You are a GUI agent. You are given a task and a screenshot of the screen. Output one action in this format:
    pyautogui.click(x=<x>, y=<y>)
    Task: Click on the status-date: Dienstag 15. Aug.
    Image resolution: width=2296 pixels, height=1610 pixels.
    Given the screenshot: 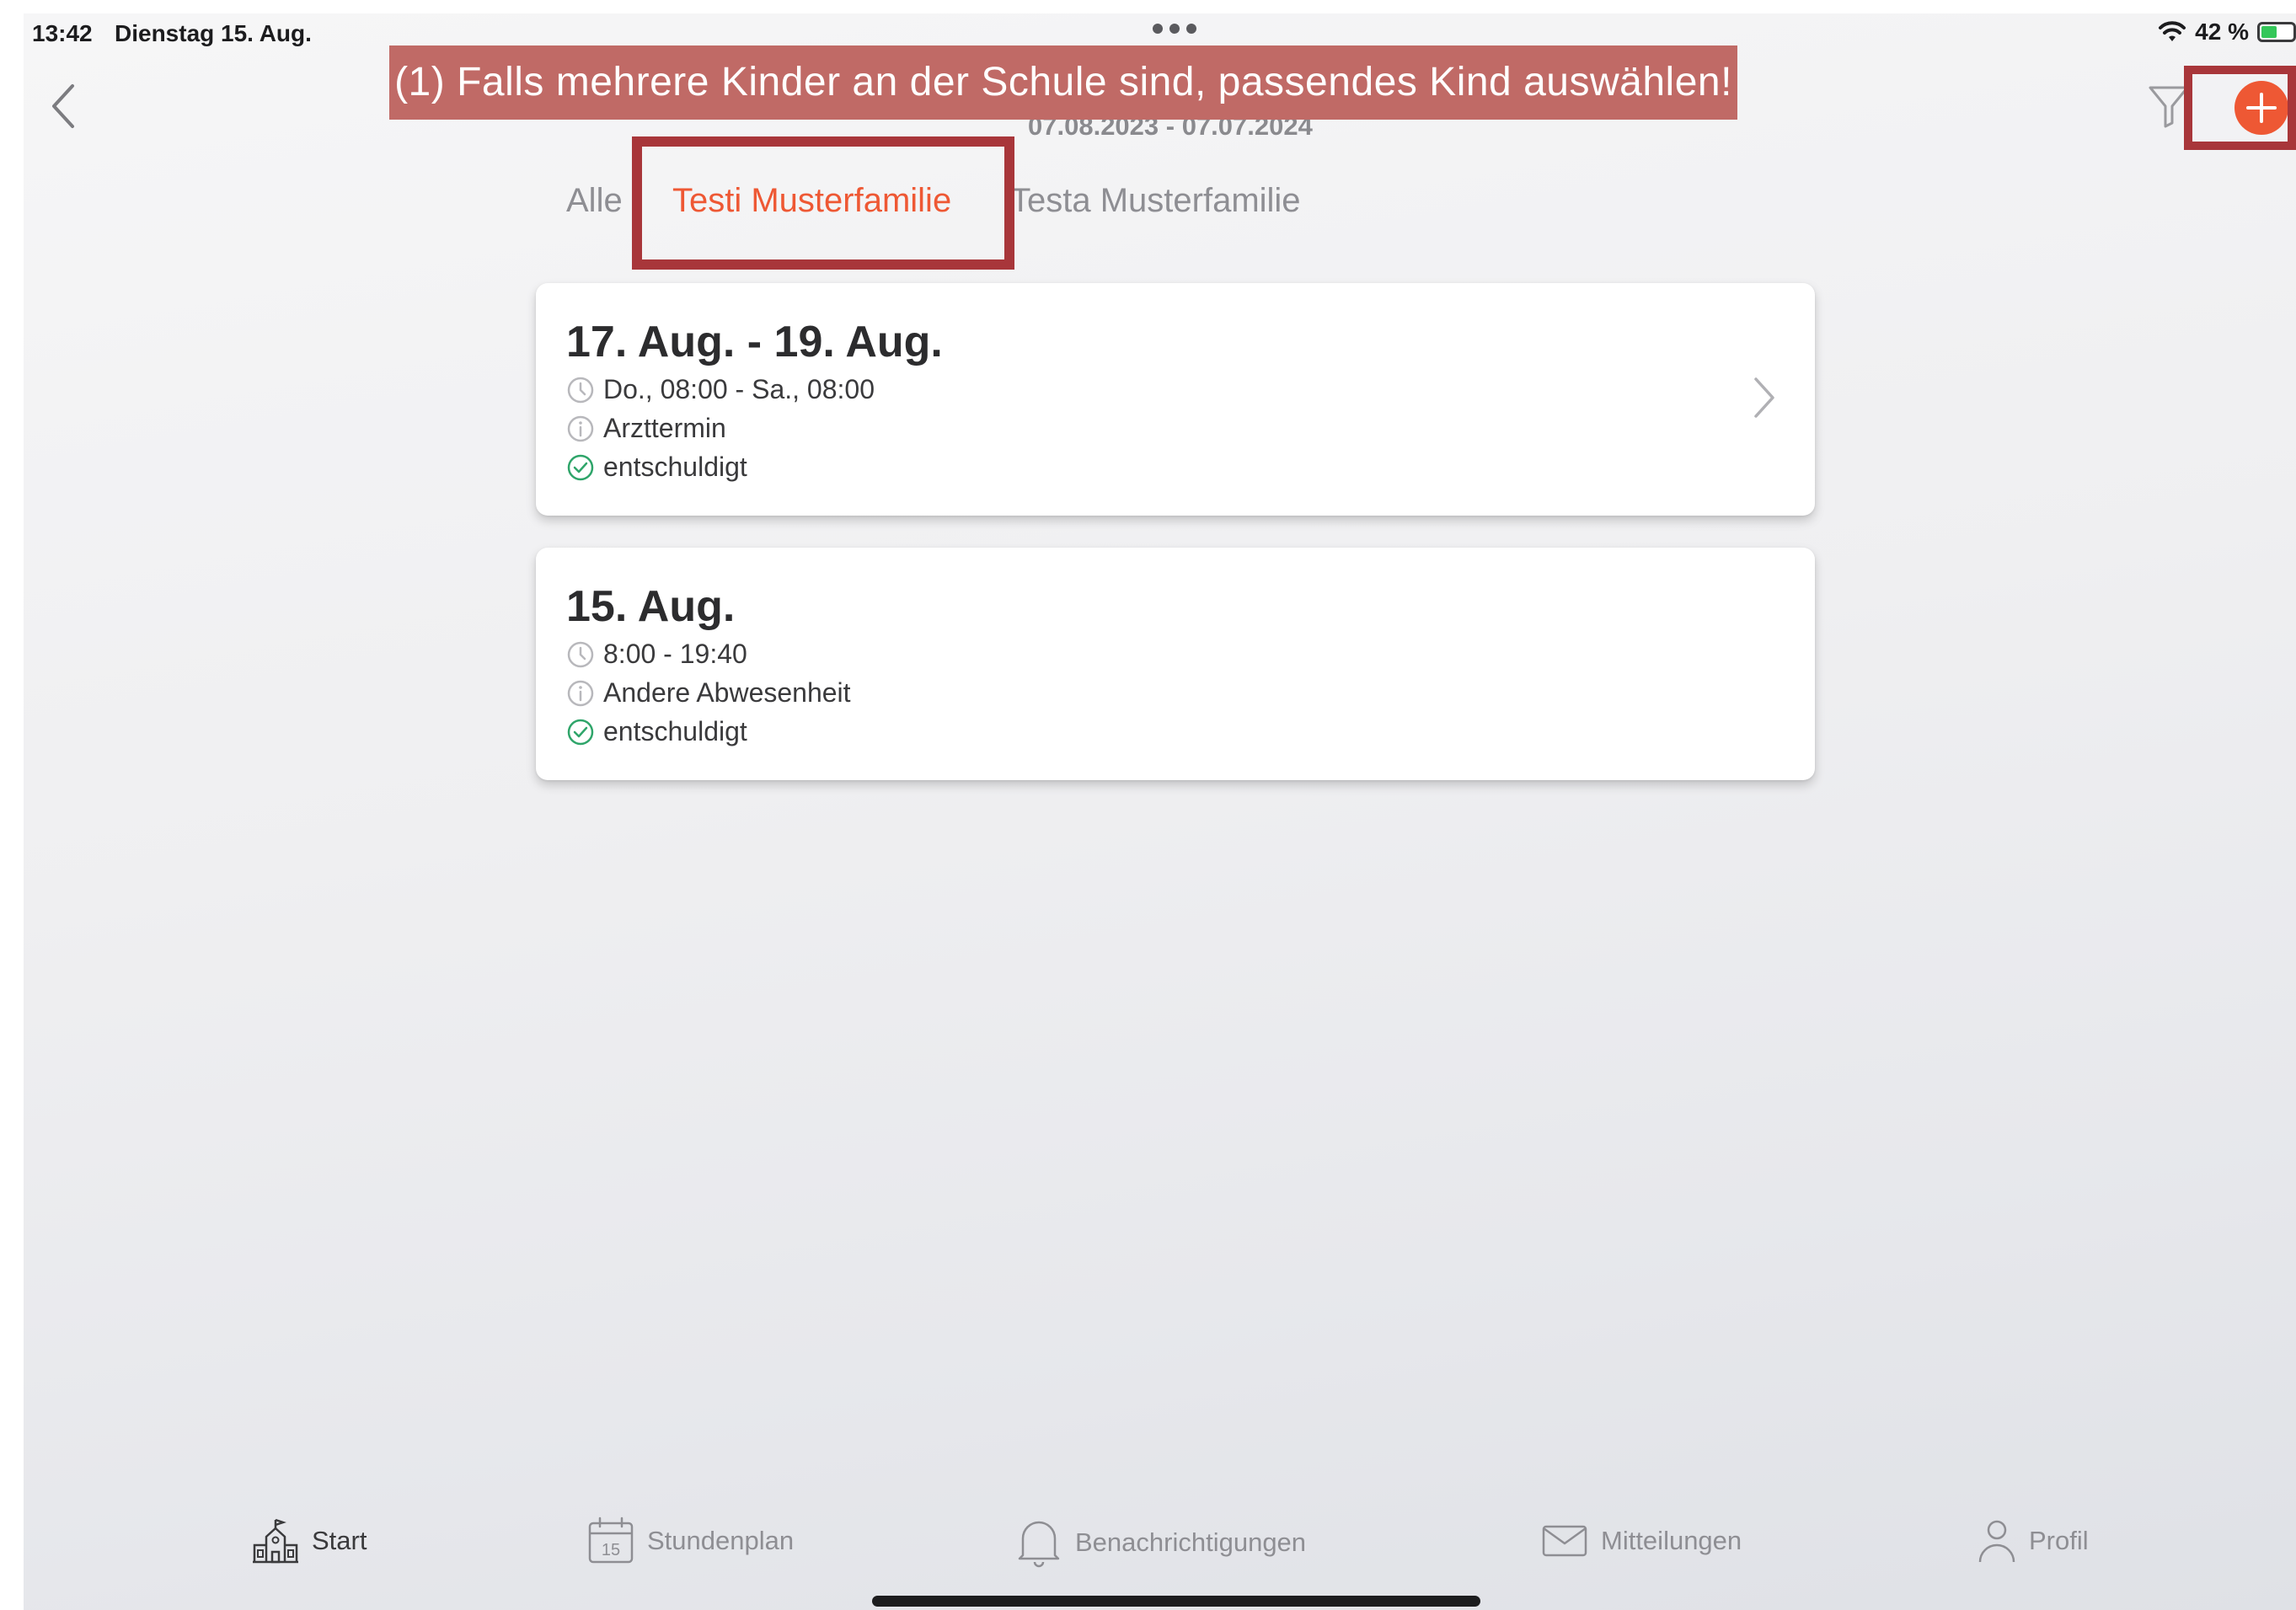 What is the action you would take?
    pyautogui.click(x=213, y=33)
    